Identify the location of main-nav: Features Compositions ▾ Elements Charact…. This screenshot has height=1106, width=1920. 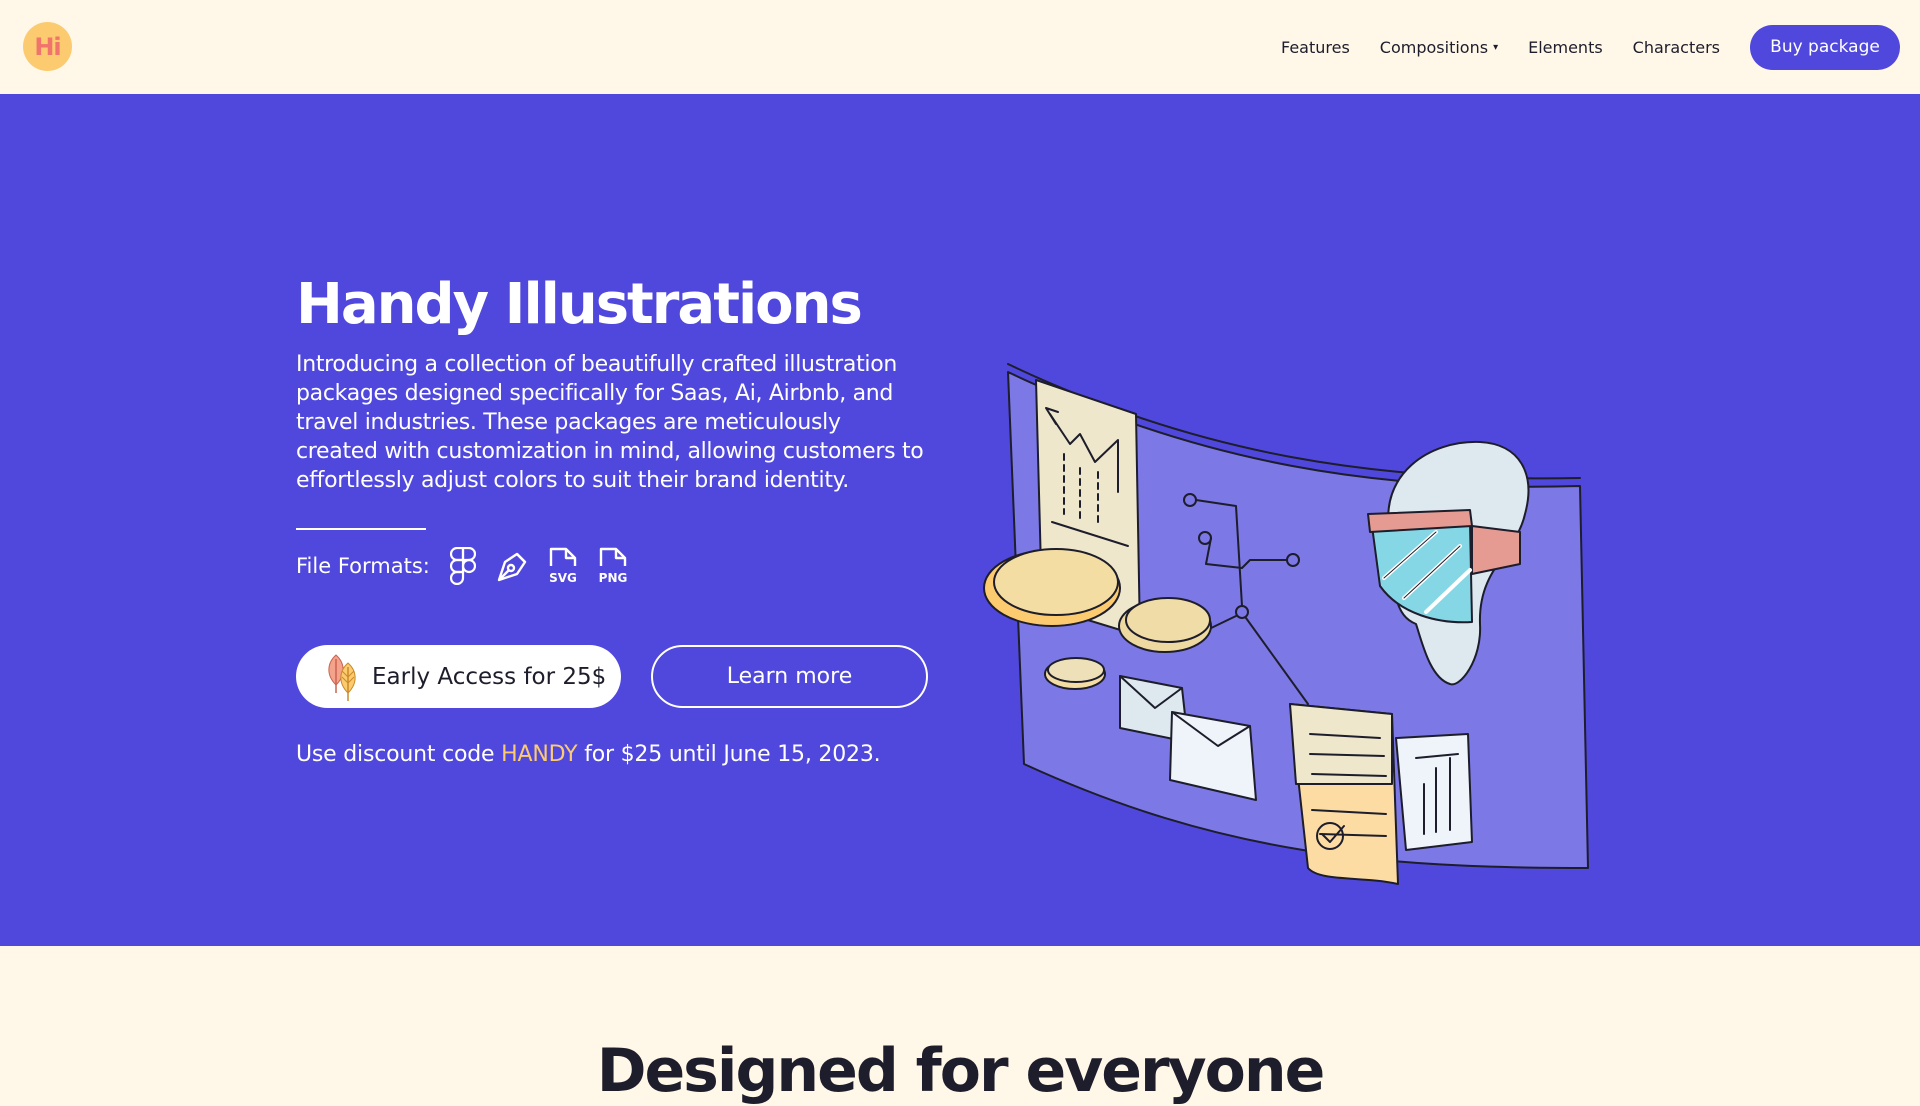
(1590, 47).